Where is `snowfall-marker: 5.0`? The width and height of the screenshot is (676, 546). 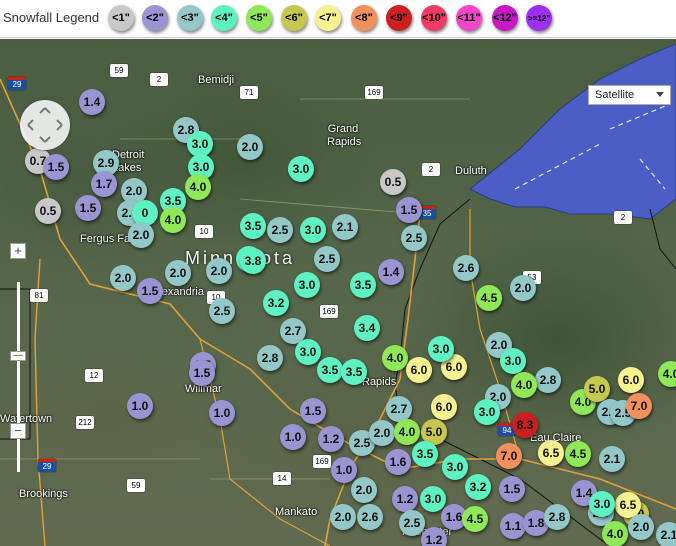
snowfall-marker: 5.0 is located at coordinates (597, 389).